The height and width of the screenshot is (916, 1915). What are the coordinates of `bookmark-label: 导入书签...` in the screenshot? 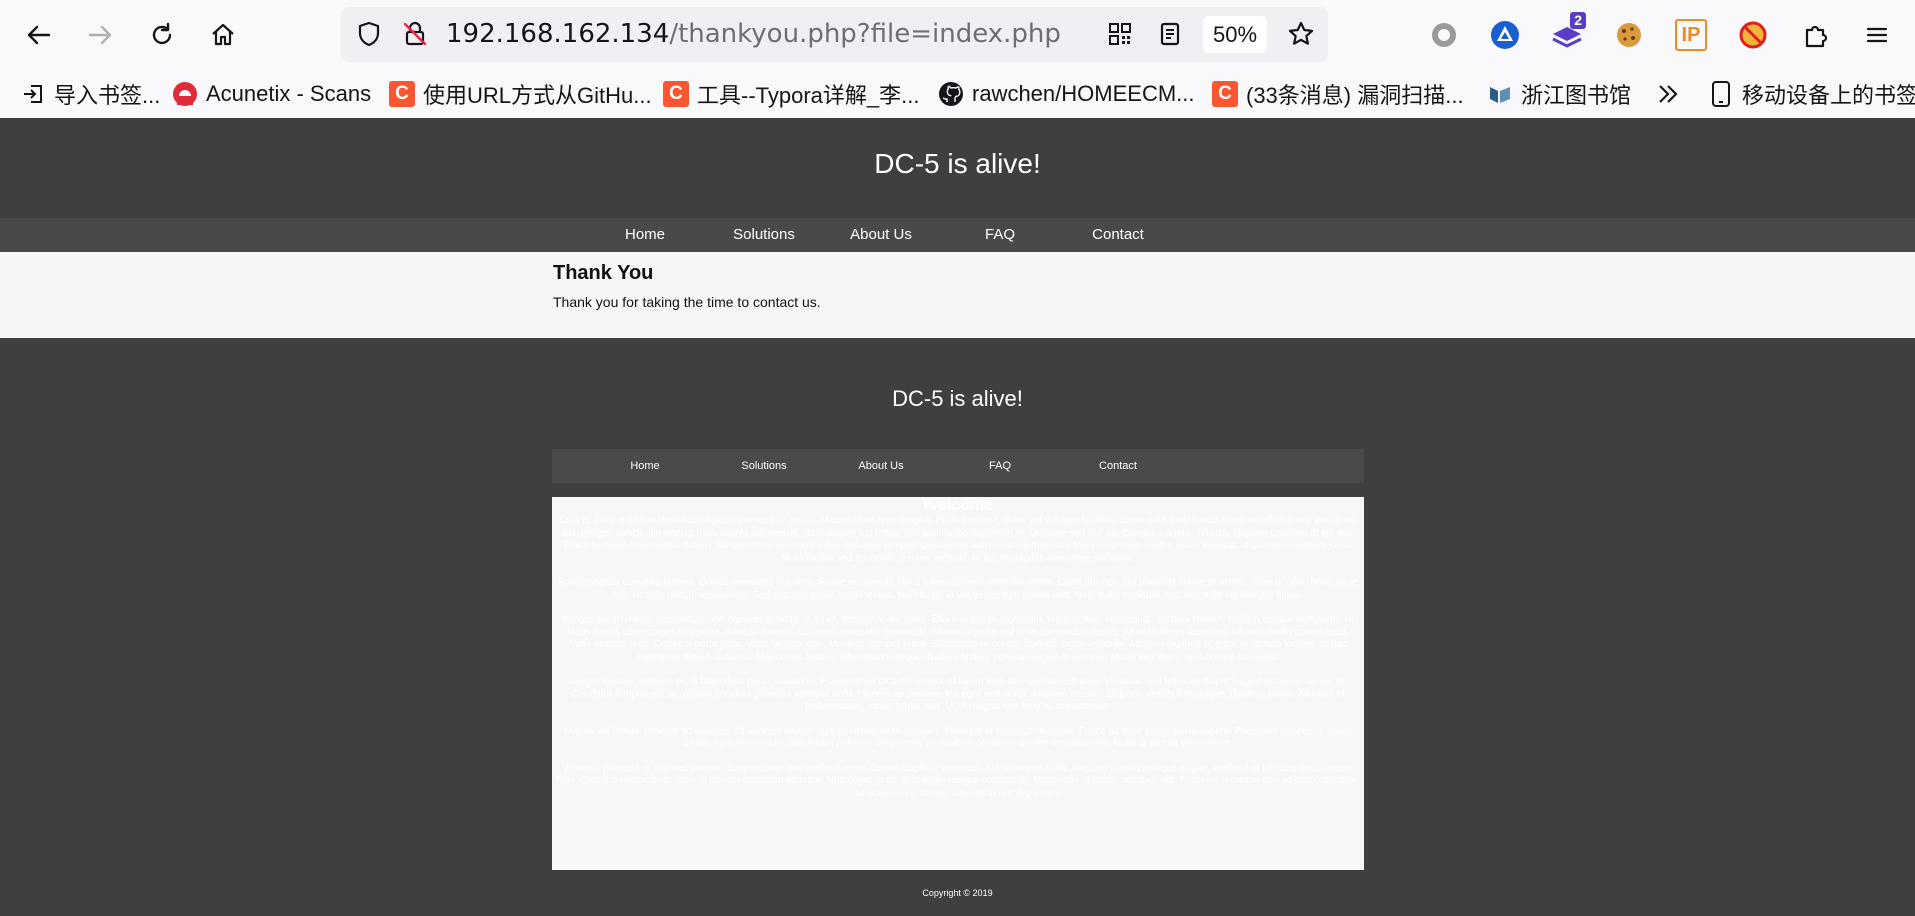 It's located at (107, 95).